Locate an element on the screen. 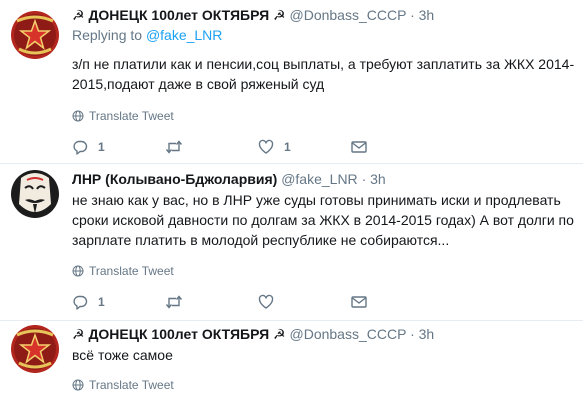 Image resolution: width=583 pixels, height=400 pixels. like-button: 1 is located at coordinates (304, 147).